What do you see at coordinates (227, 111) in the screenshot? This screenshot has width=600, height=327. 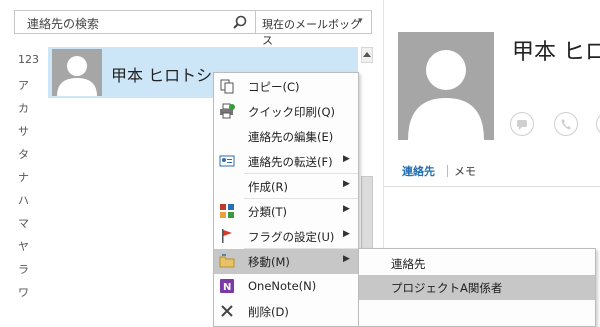 I see `print-icon` at bounding box center [227, 111].